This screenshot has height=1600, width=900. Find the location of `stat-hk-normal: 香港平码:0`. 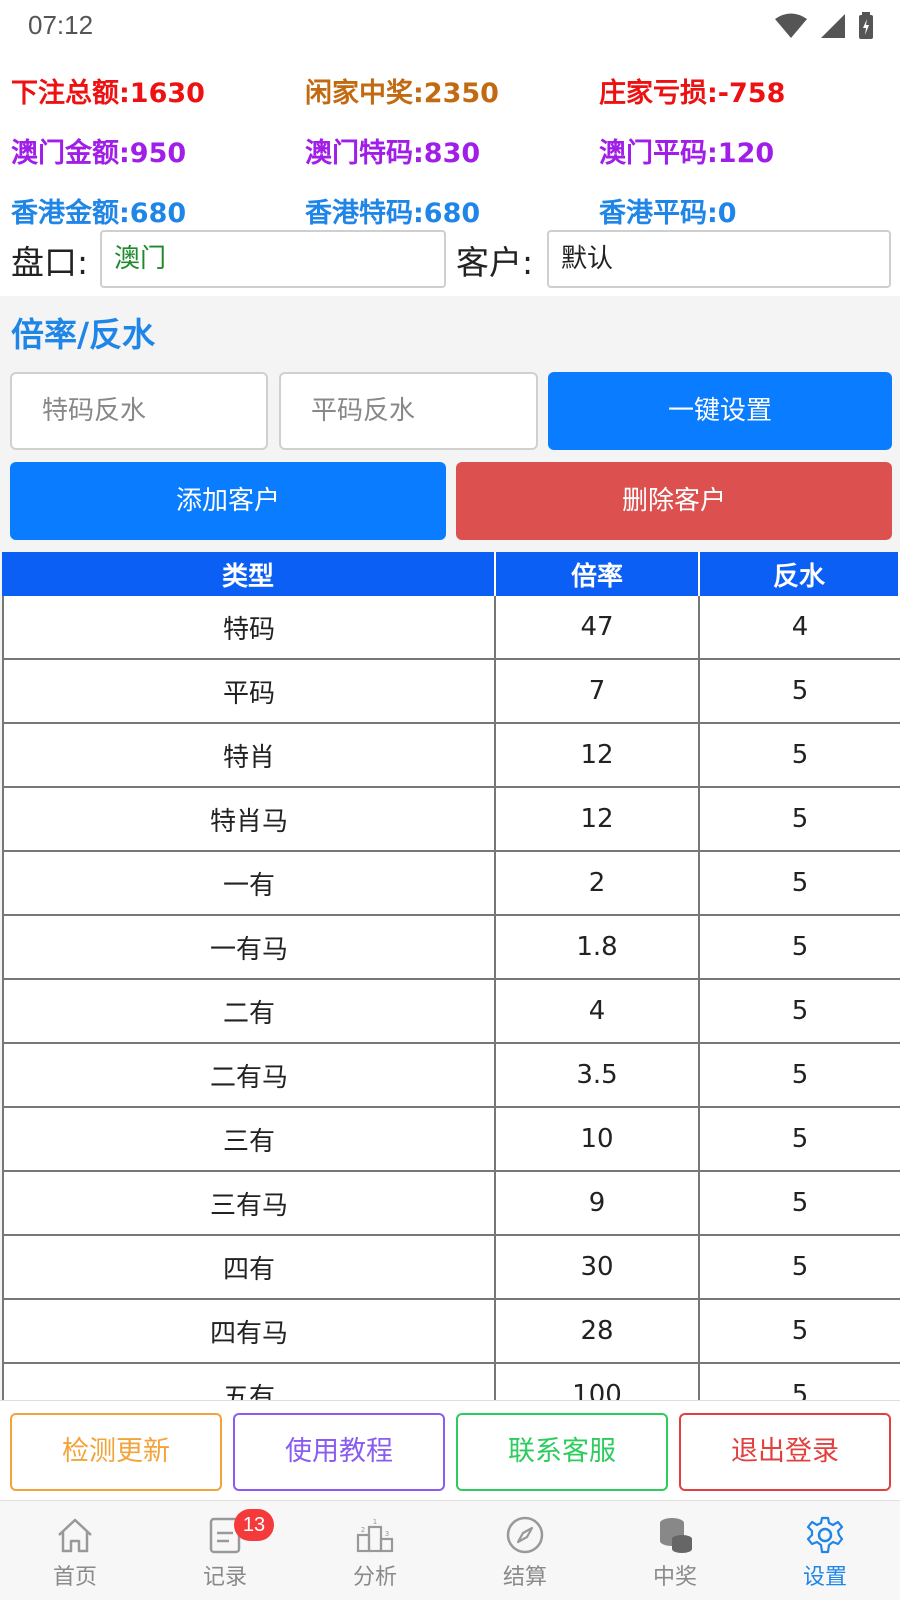

stat-hk-normal: 香港平码:0 is located at coordinates (668, 213).